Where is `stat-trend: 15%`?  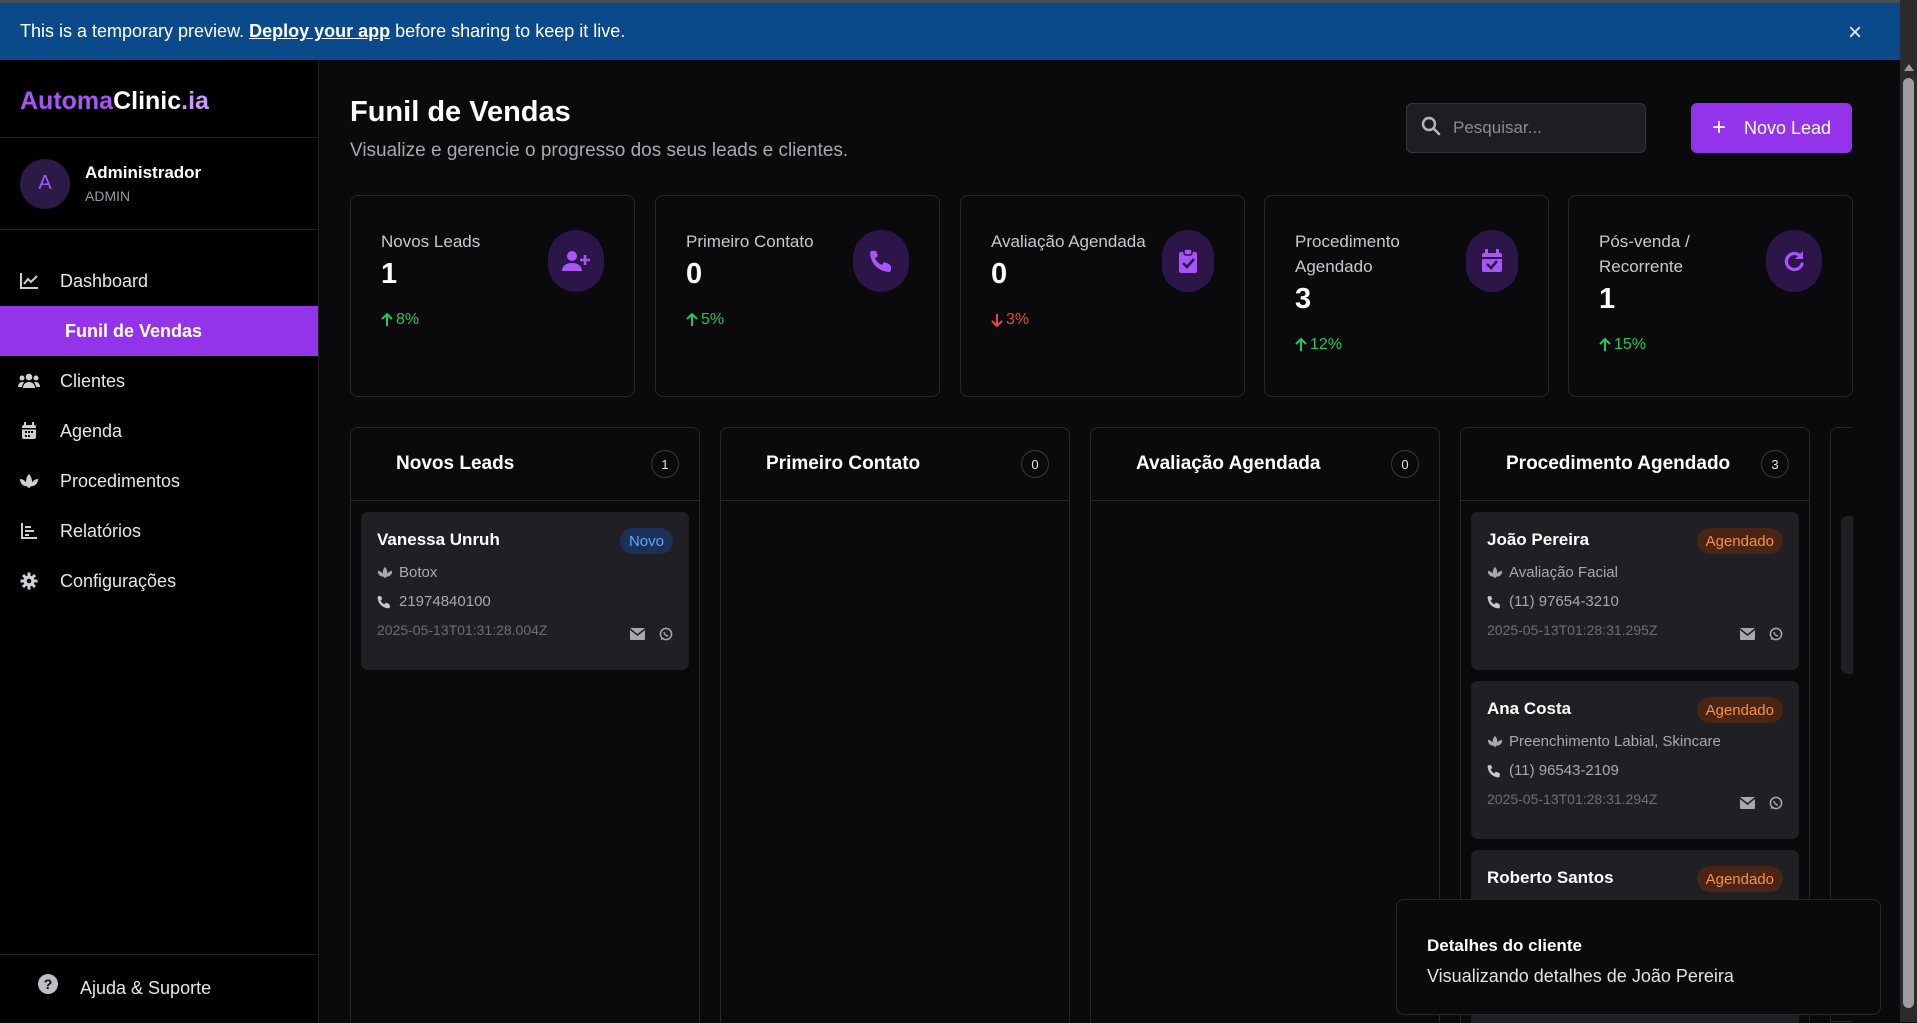
stat-trend: 15% is located at coordinates (1725, 345).